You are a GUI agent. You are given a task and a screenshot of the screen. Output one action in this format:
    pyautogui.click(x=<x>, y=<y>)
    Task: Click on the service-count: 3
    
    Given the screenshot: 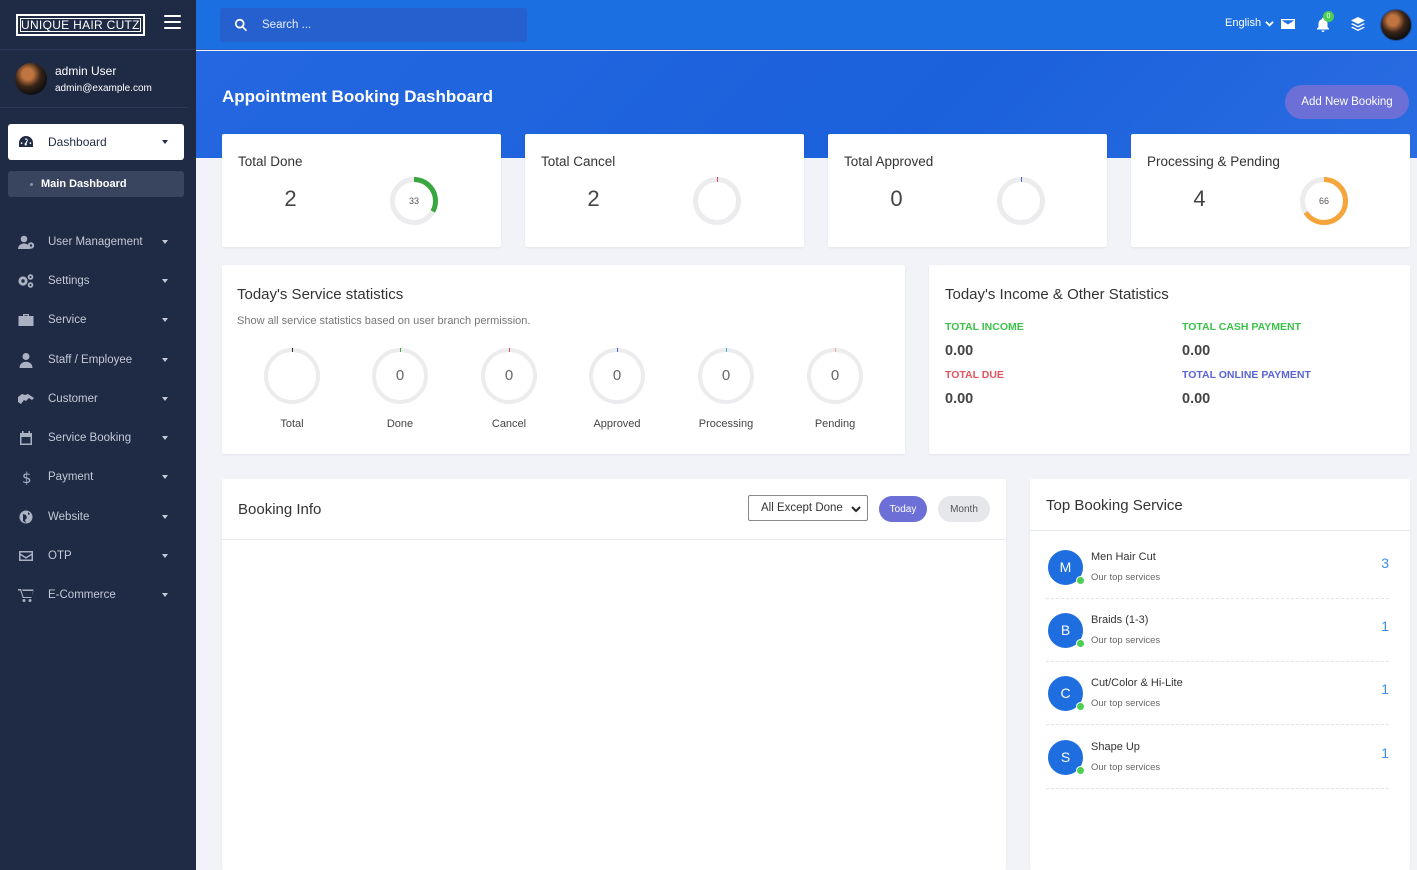 What is the action you would take?
    pyautogui.click(x=1385, y=563)
    